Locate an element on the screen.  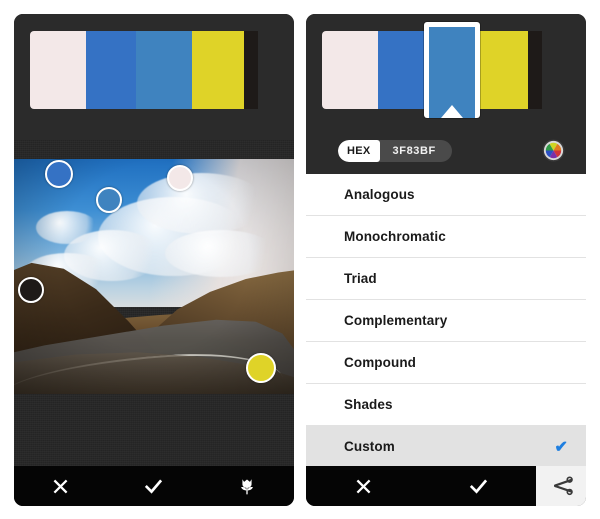
scissors-icon is located at coordinates (563, 486).